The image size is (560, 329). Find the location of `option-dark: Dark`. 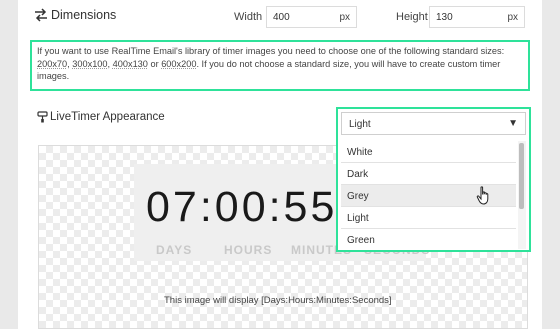

option-dark: Dark is located at coordinates (428, 174).